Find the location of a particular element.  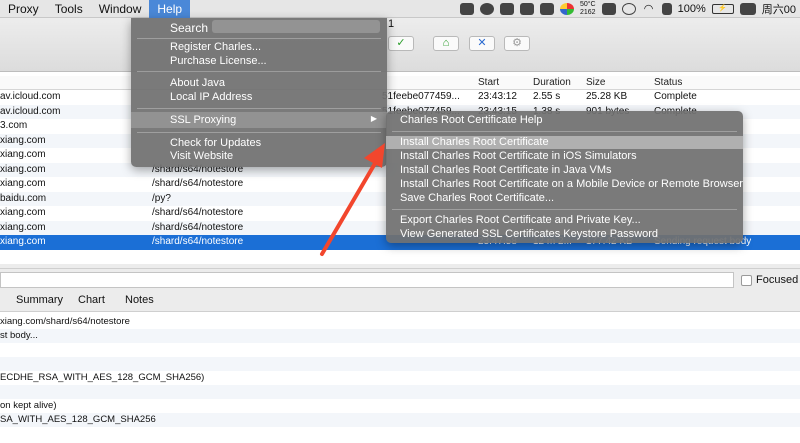

menu-tools: Tools is located at coordinates (69, 9).